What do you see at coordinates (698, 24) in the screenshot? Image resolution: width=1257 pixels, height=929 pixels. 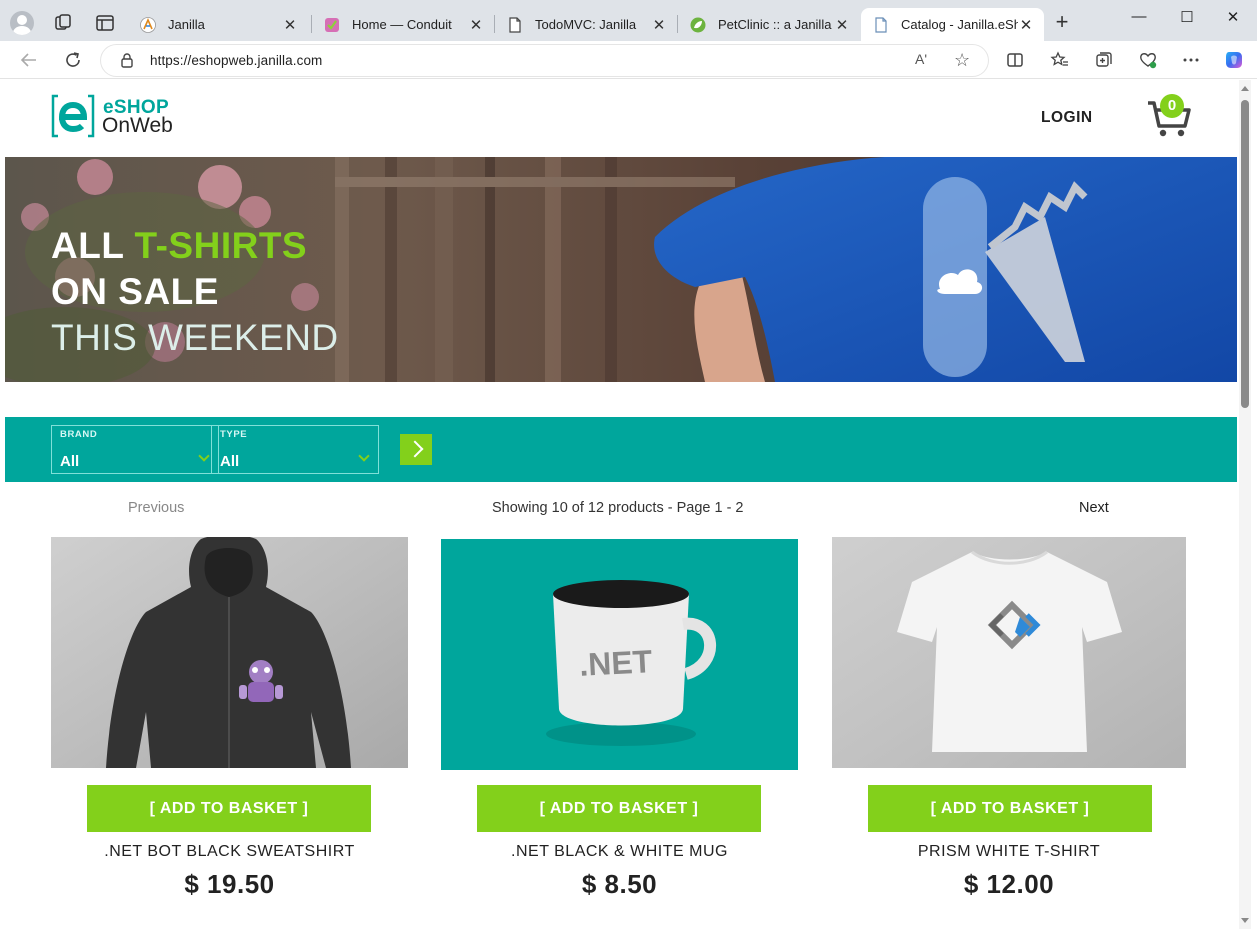 I see `spring-leaf-favicon-icon` at bounding box center [698, 24].